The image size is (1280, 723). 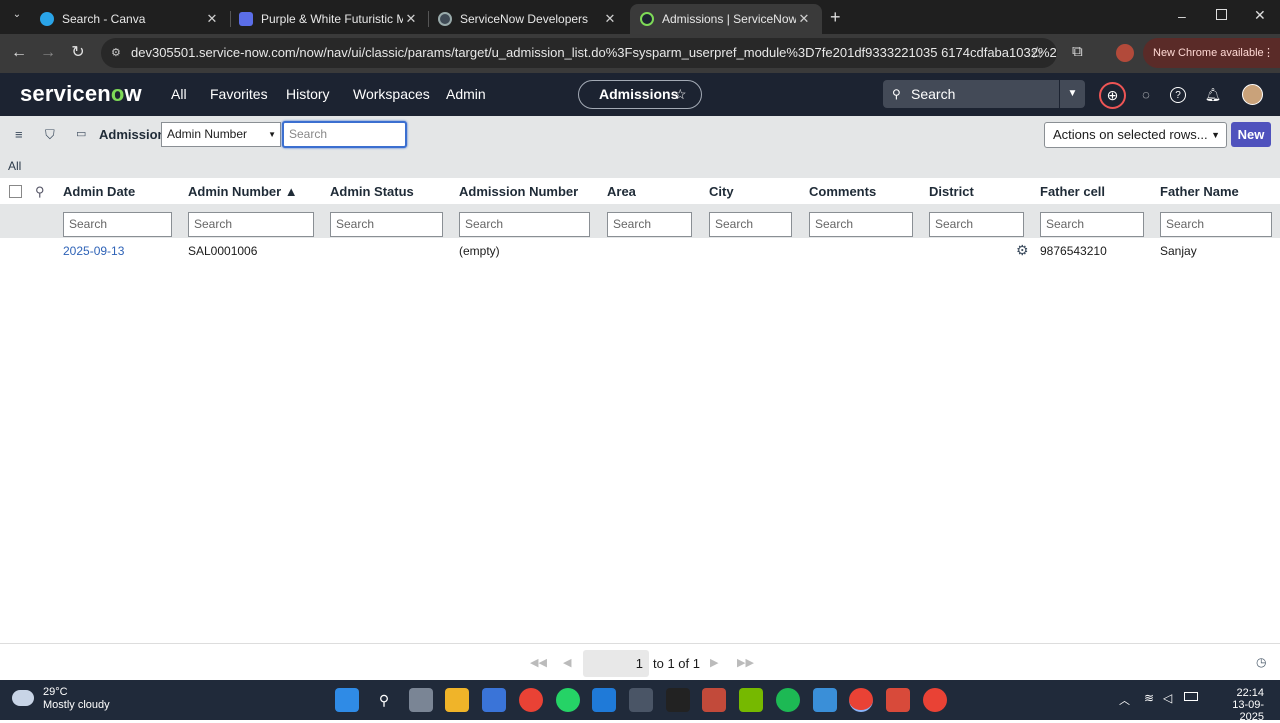 I want to click on last-page-icon: ▶▶, so click(x=745, y=662).